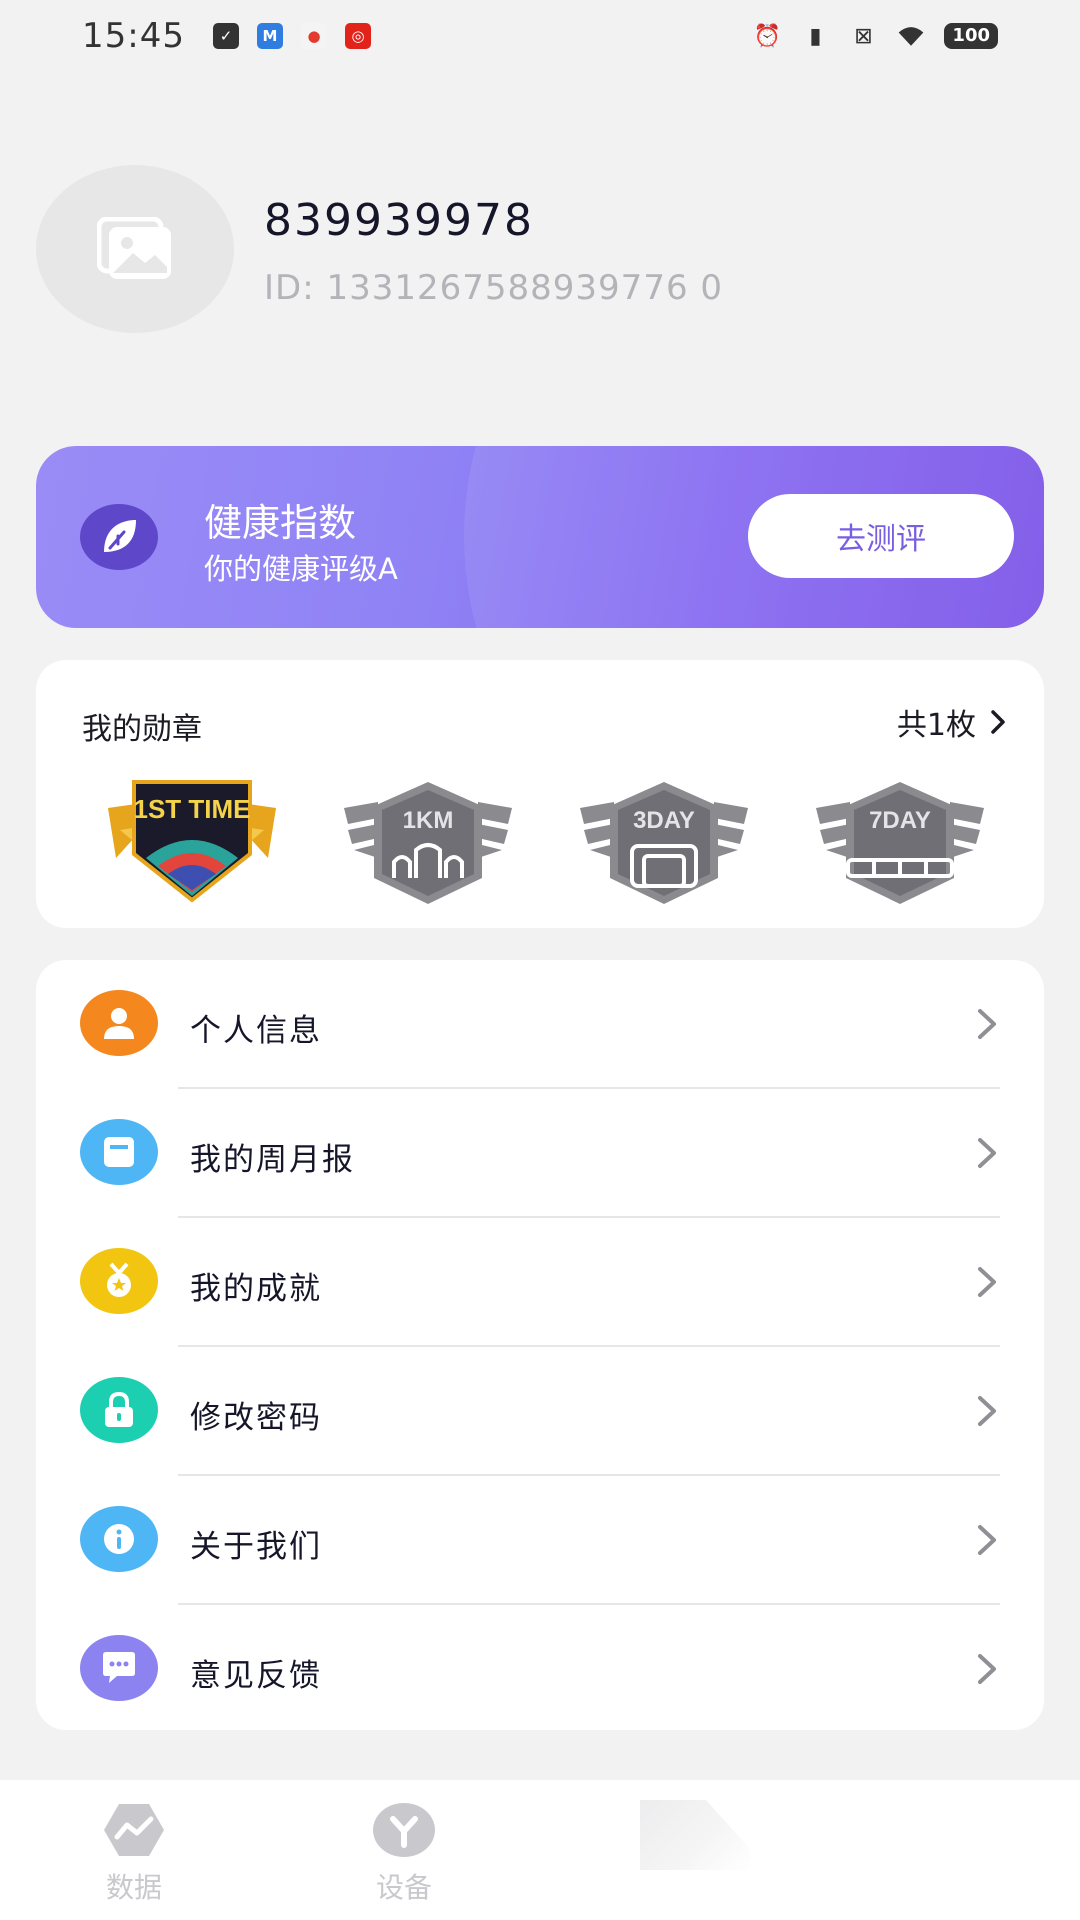 This screenshot has height=1920, width=1080. Describe the element at coordinates (540, 1024) in the screenshot. I see `menu-item-personal-info: 个人信息` at that location.